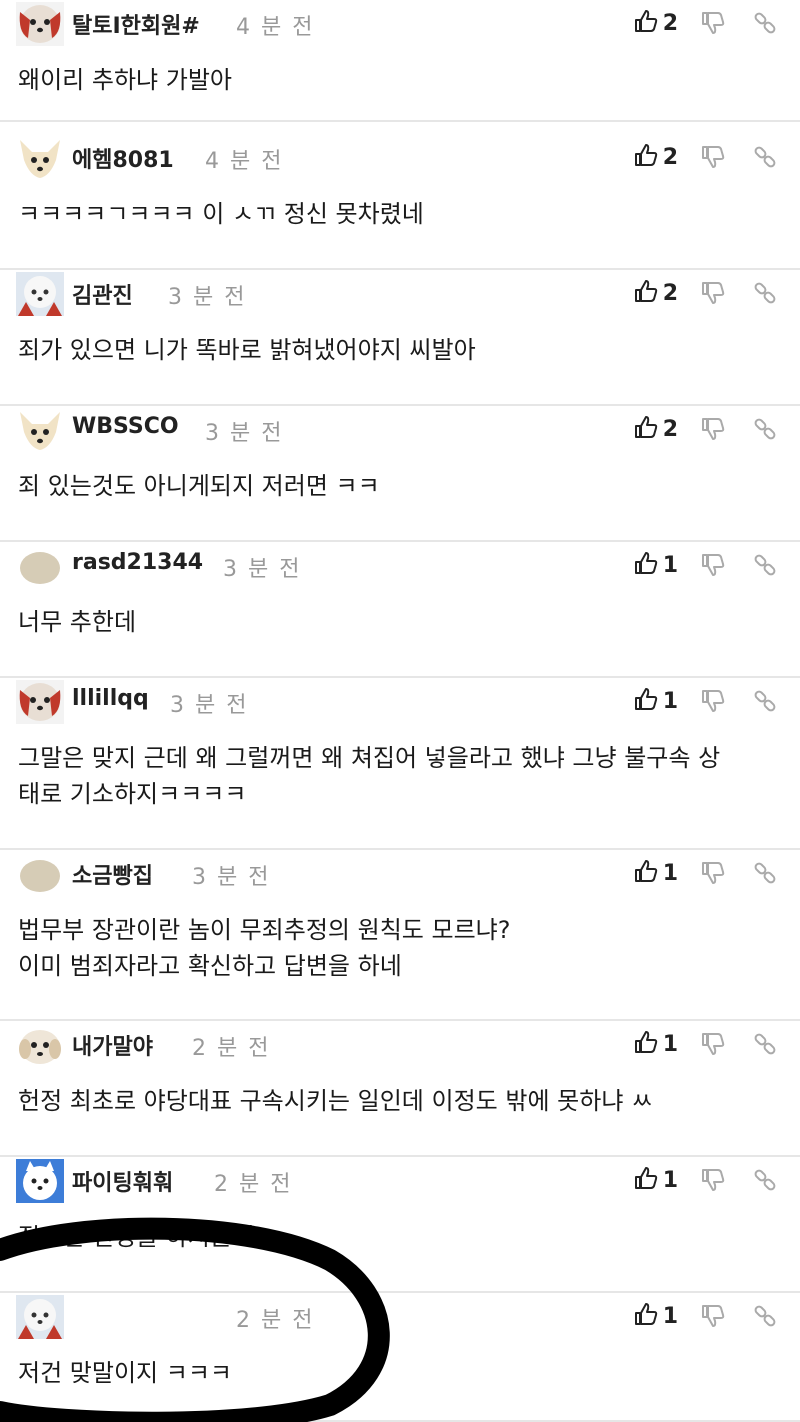  Describe the element at coordinates (247, 350) in the screenshot. I see `comment-text: 죄가 있으면 니가 똑바로 밝혀냈어야지 씨발아` at that location.